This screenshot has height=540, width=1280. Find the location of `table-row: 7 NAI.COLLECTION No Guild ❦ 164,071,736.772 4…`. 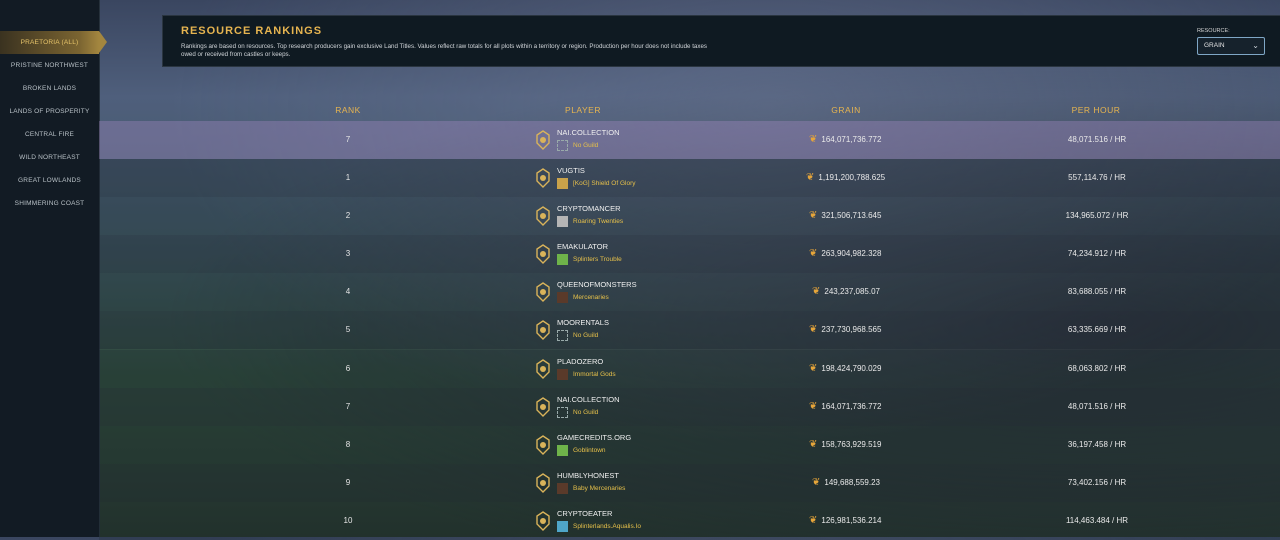

table-row: 7 NAI.COLLECTION No Guild ❦ 164,071,736.772 4… is located at coordinates (689, 407).